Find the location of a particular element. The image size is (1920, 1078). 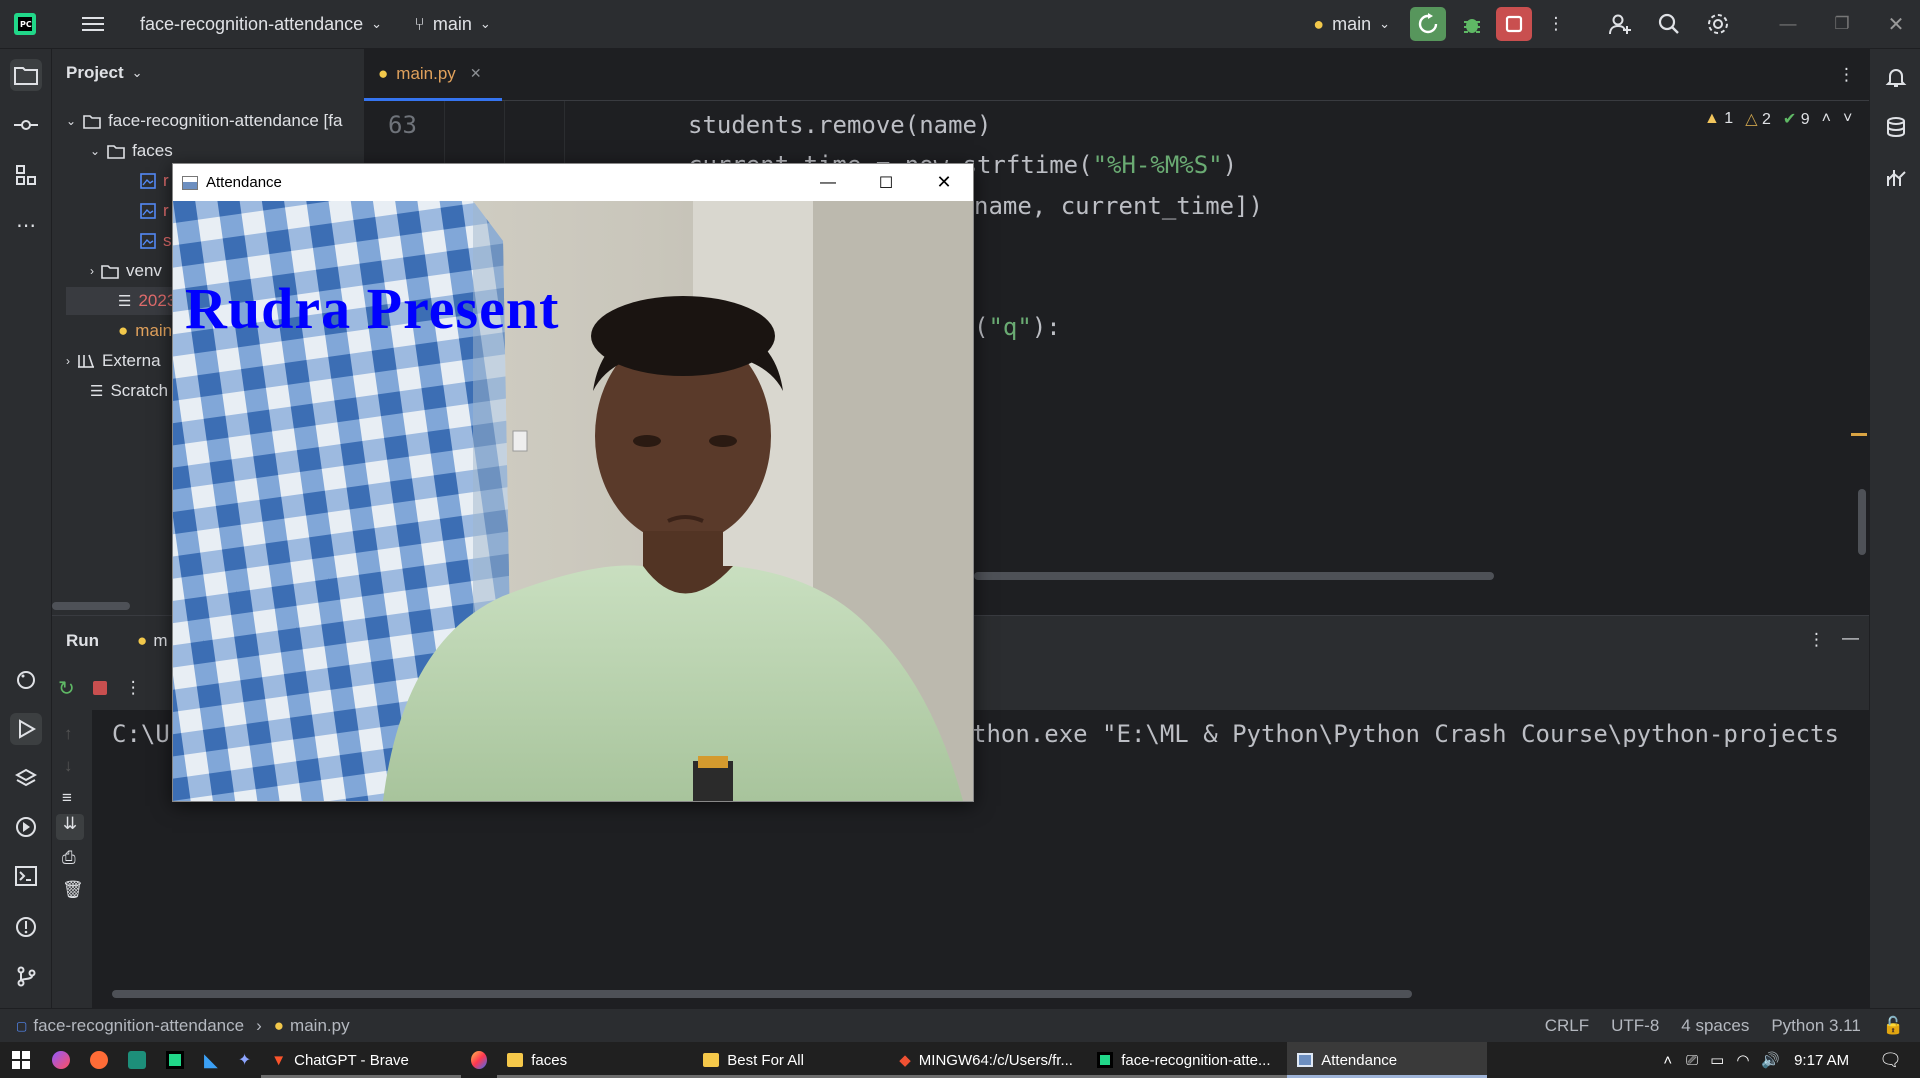

search-icon is located at coordinates (1669, 24).